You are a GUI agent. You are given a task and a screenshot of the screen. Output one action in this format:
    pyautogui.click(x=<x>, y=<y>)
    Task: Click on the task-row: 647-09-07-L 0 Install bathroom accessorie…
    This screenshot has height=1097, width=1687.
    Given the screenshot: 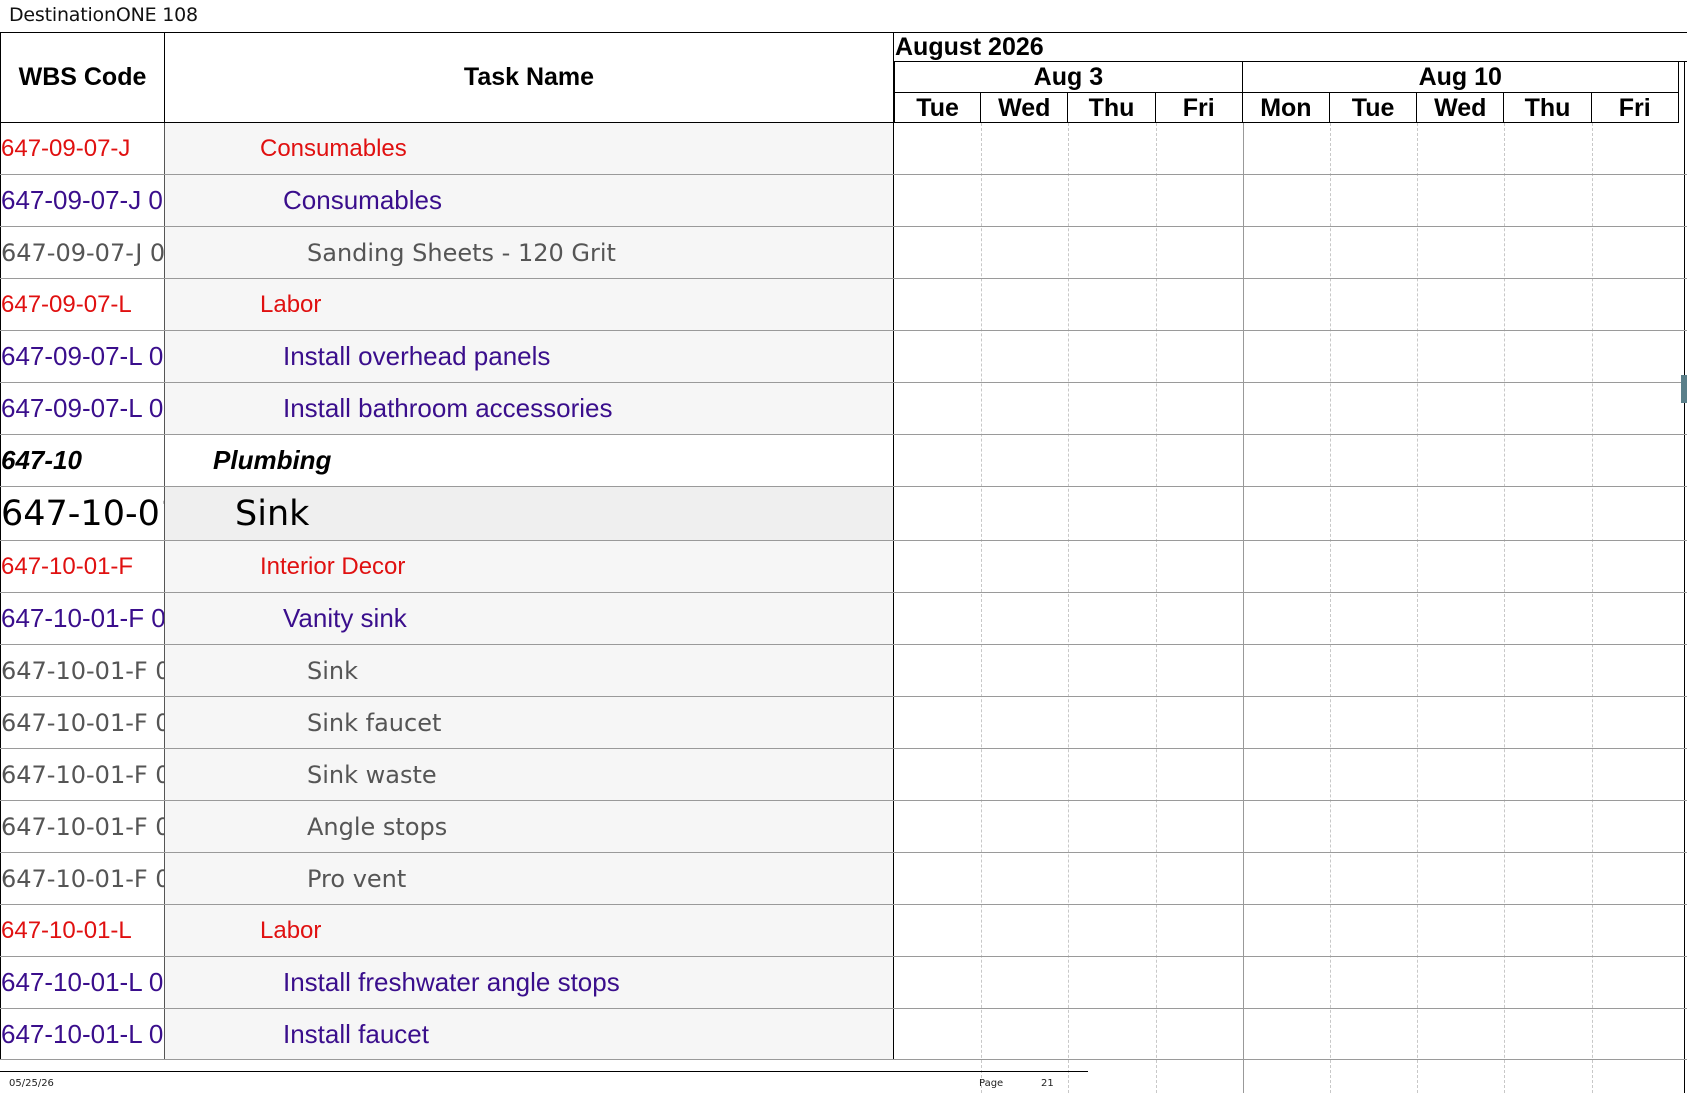 What is the action you would take?
    pyautogui.click(x=843, y=409)
    